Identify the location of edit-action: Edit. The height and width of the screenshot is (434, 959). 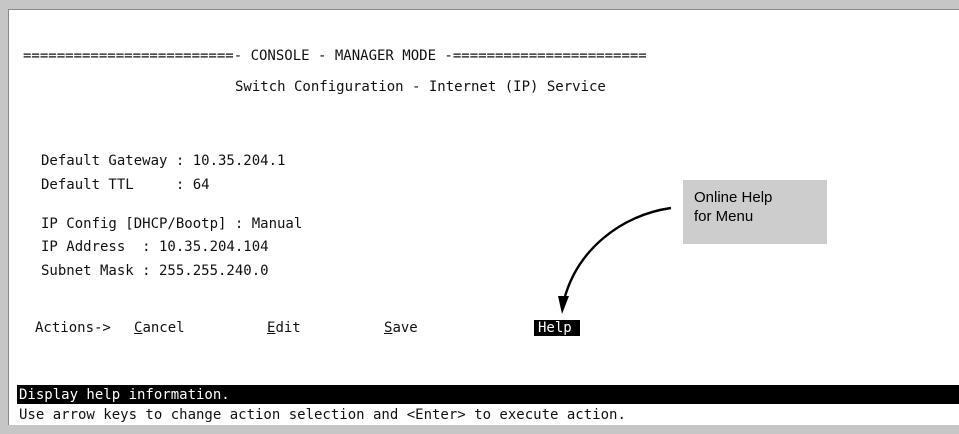
(284, 328).